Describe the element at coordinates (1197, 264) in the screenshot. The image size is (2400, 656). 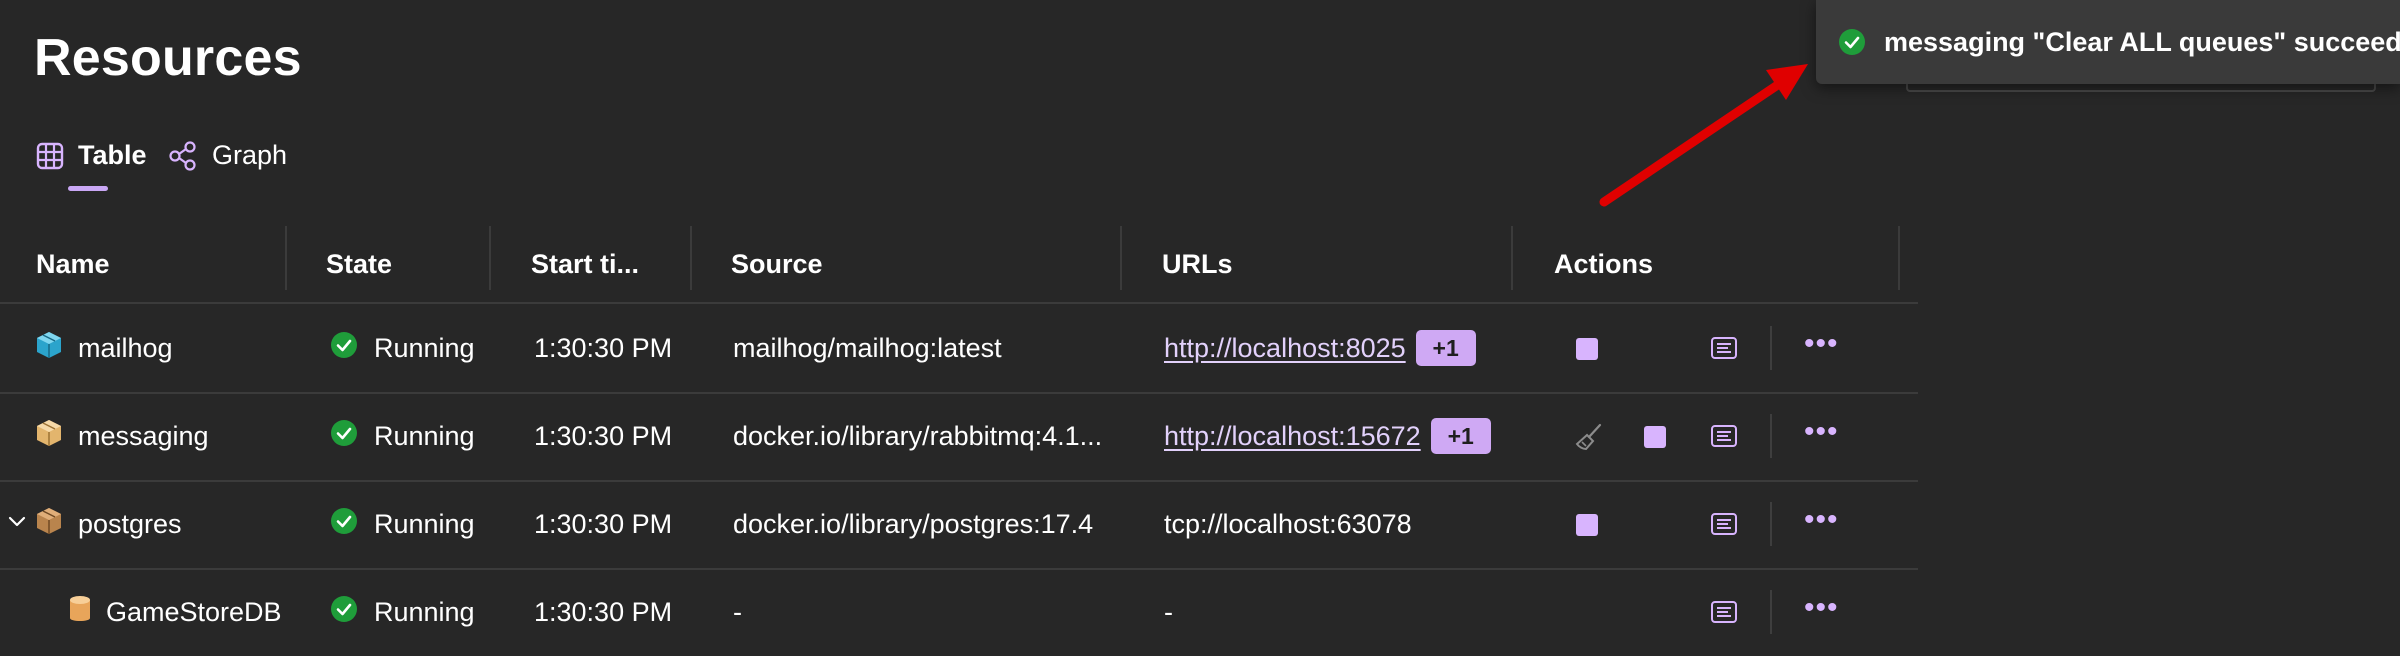
I see `column-header-urls: URLs` at that location.